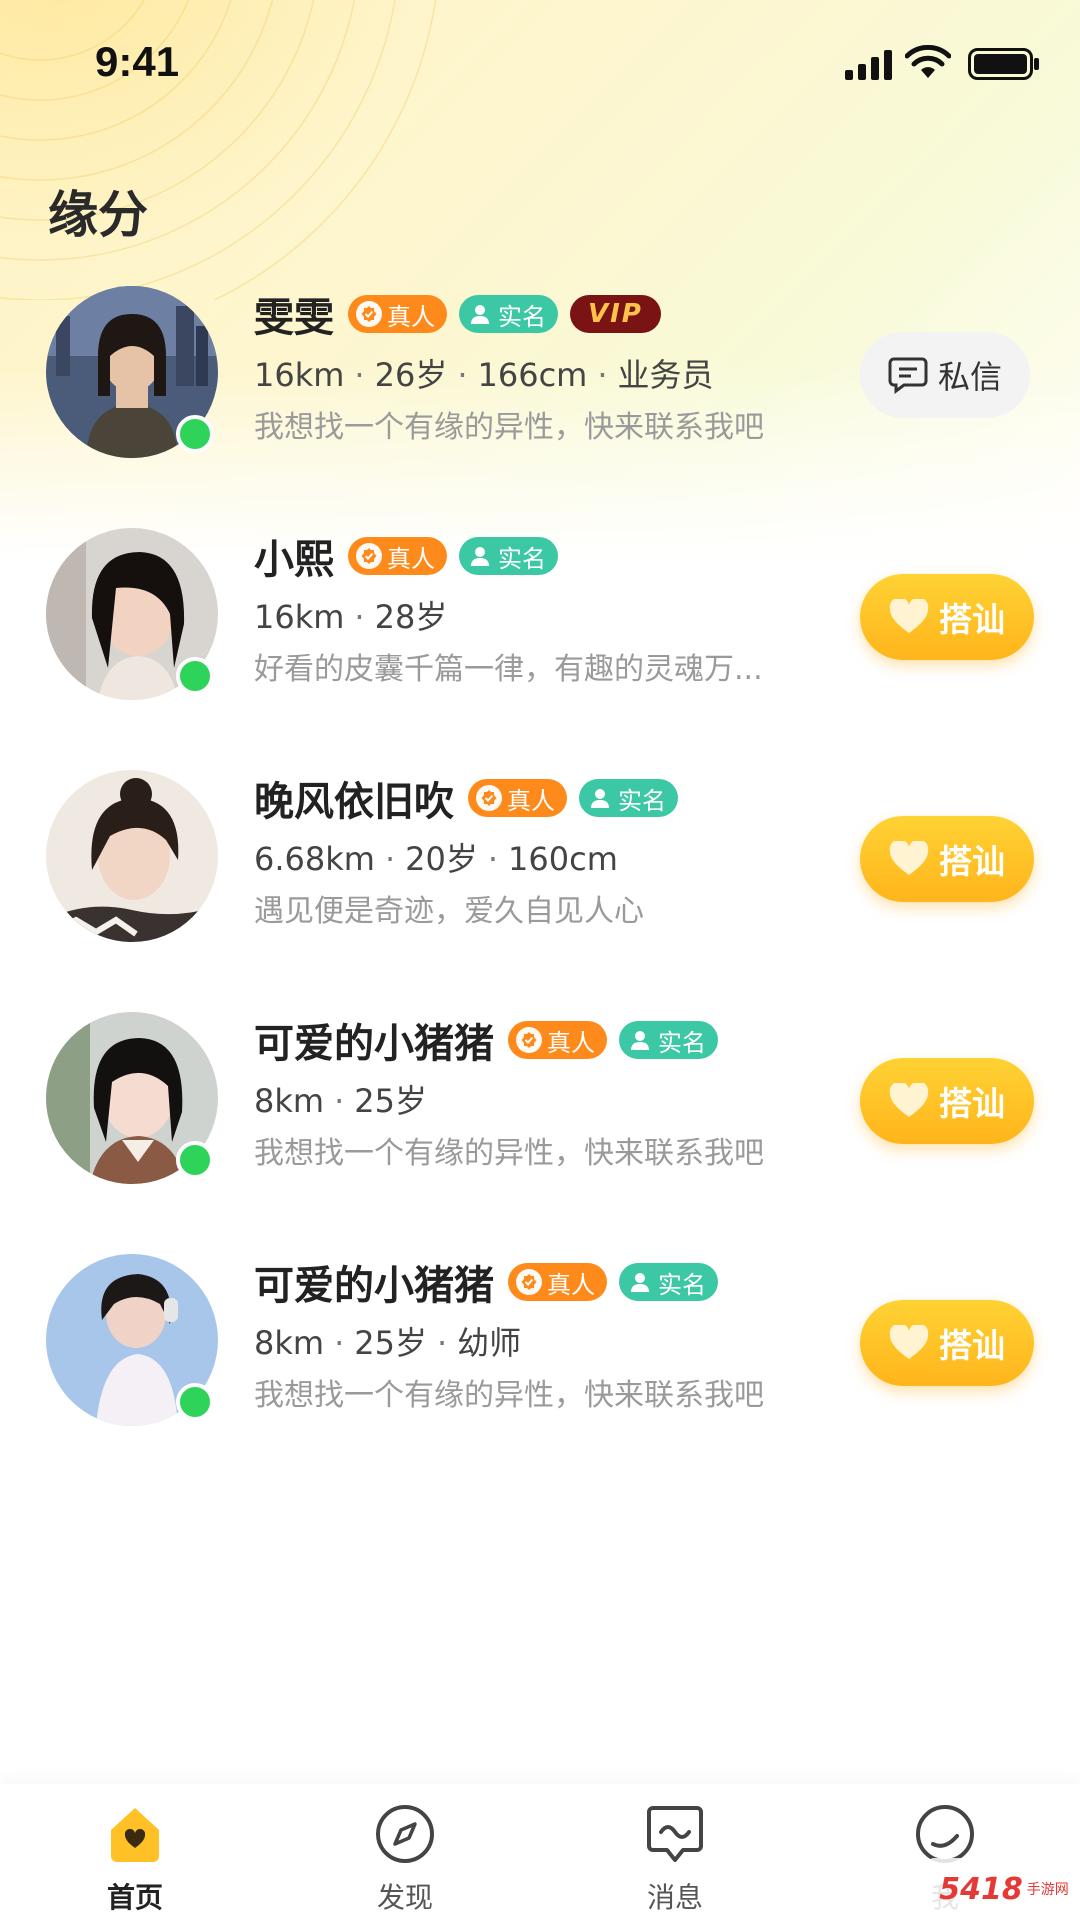  I want to click on online-indicator, so click(195, 1160).